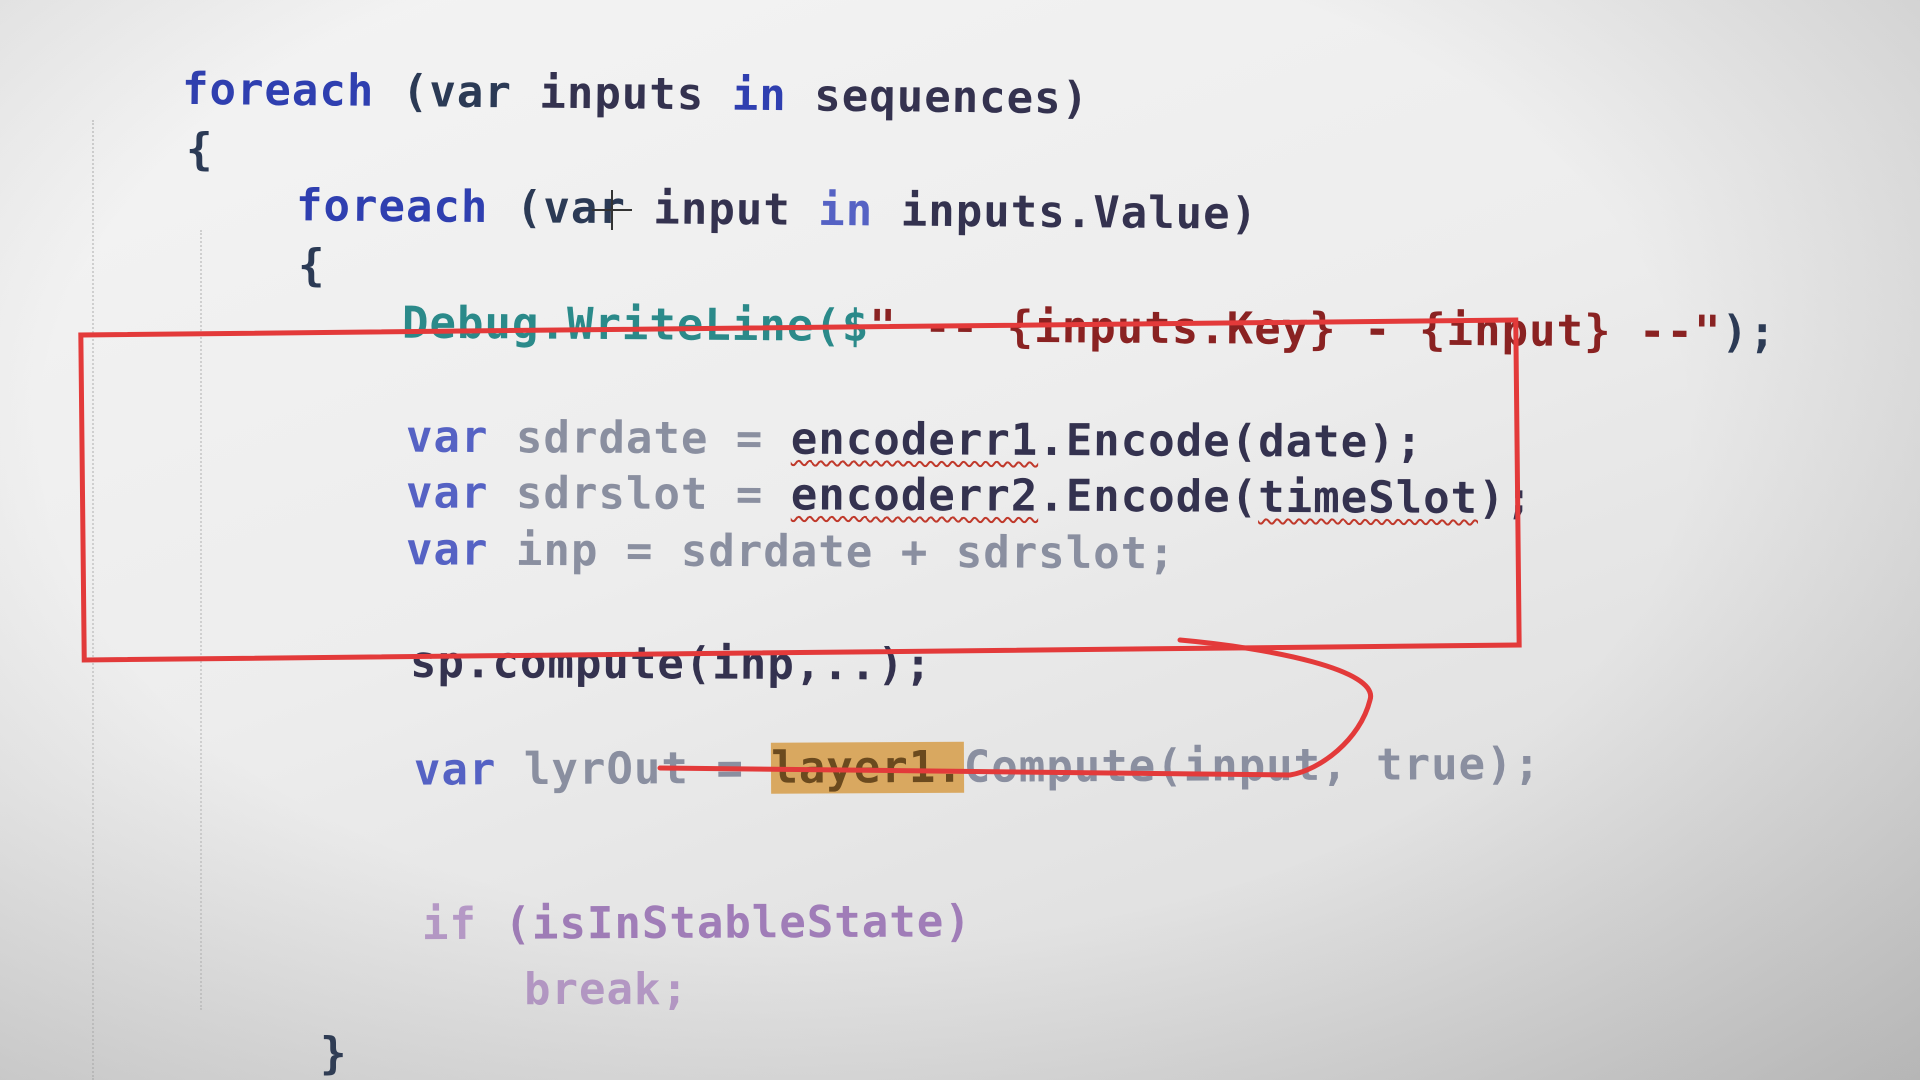  I want to click on code-text: lyrOut =, so click(634, 769).